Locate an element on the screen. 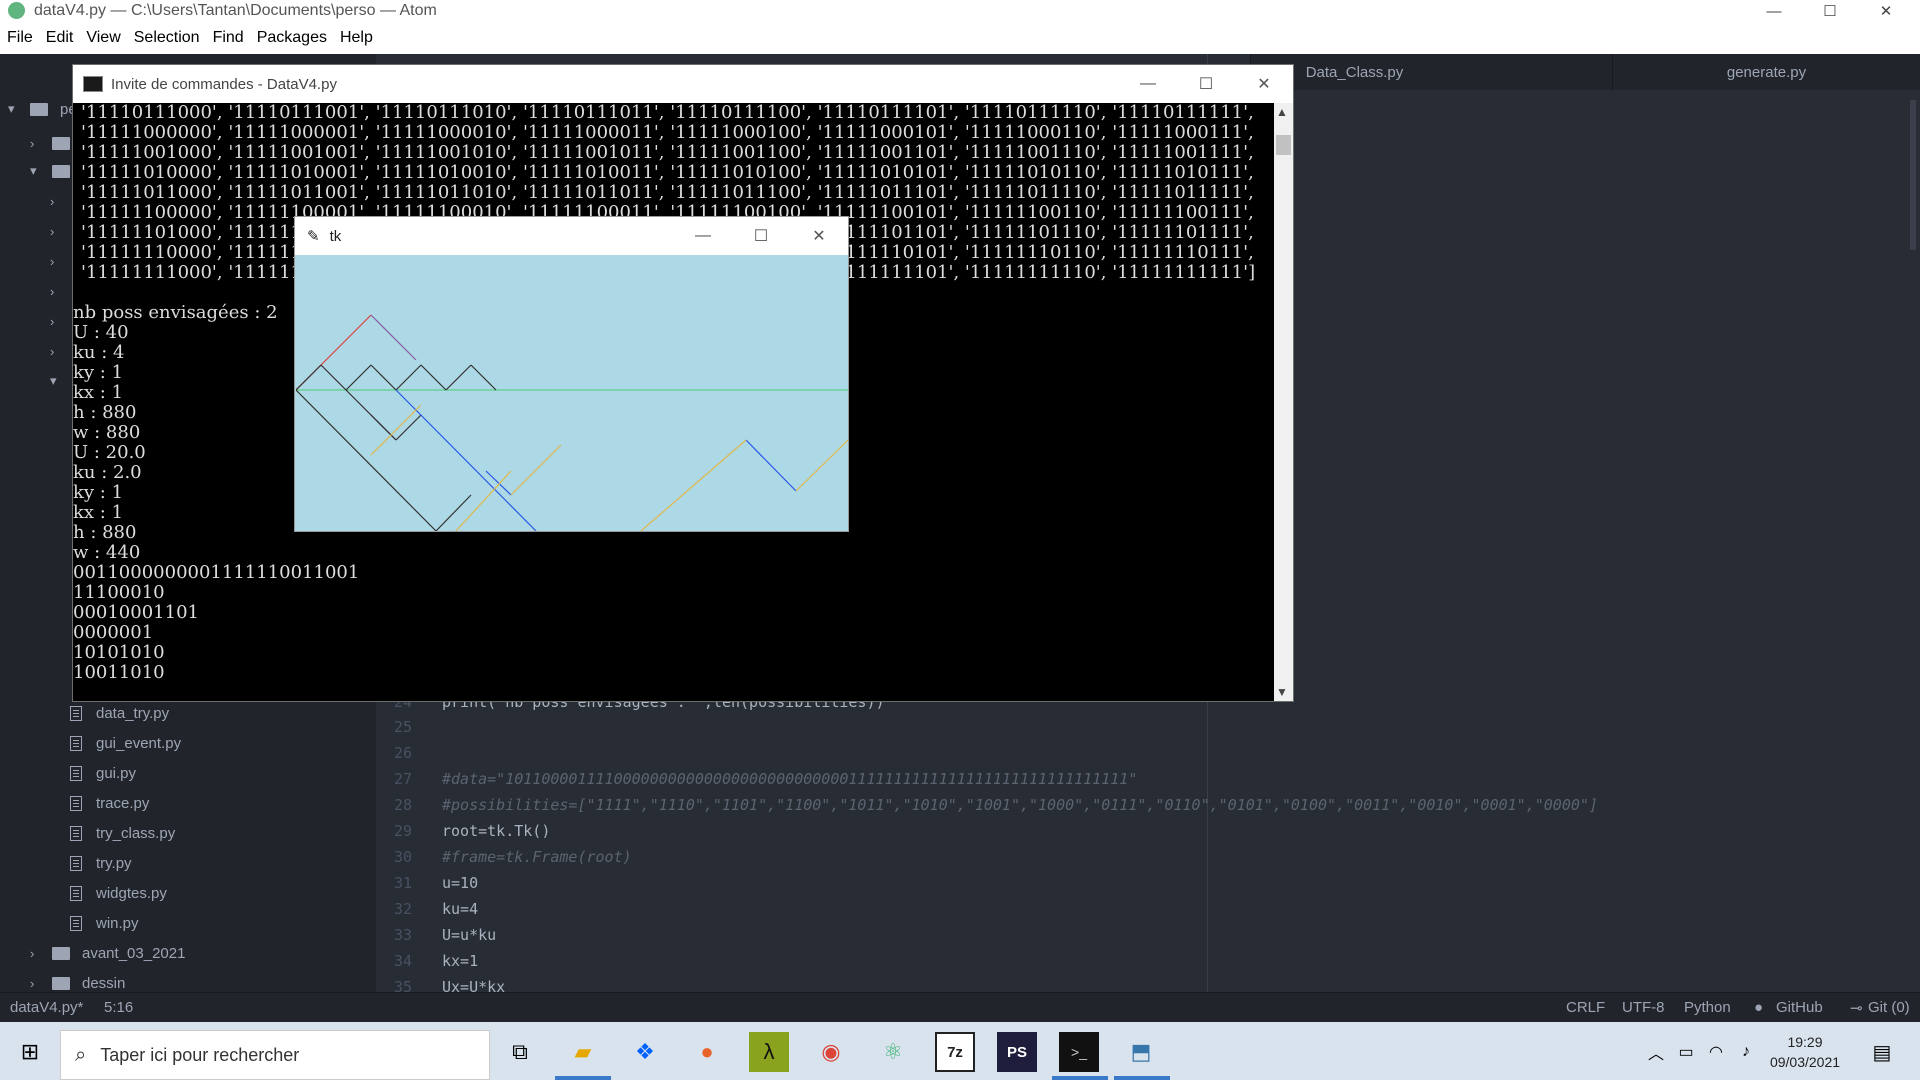 This screenshot has width=1920, height=1080. menu-find: Find is located at coordinates (228, 38).